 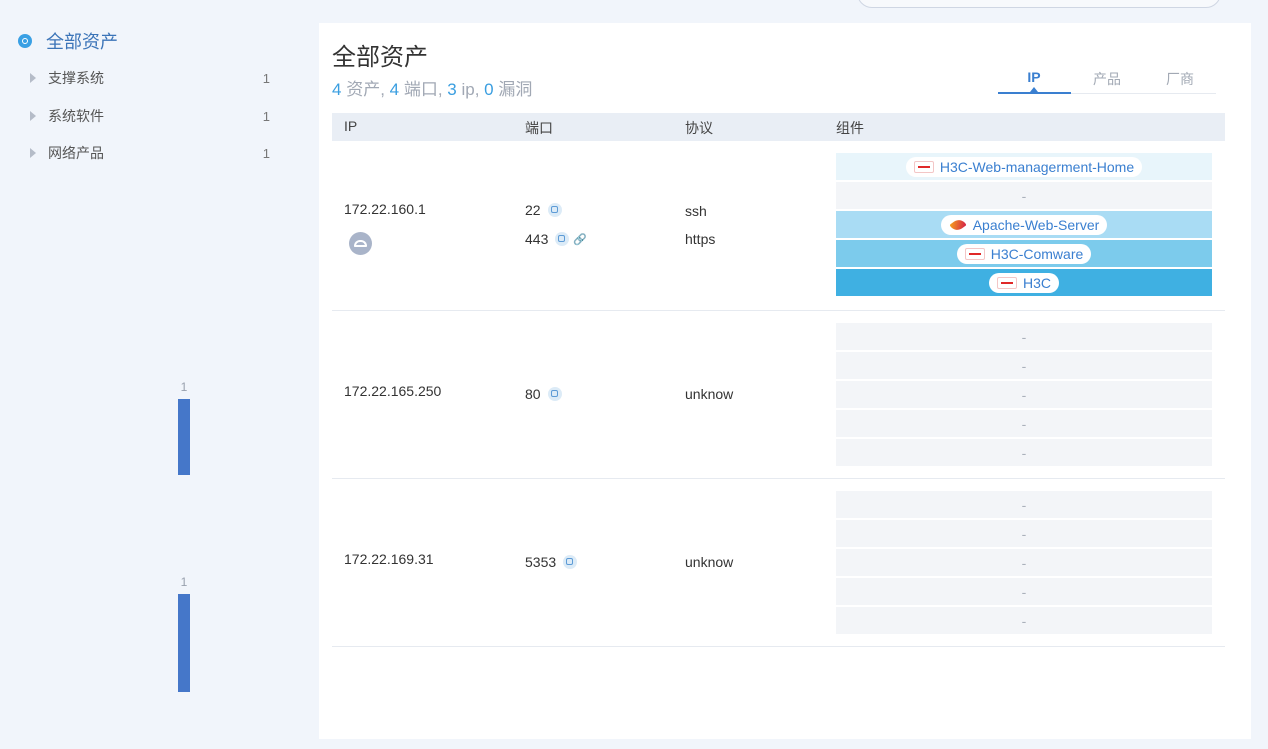 What do you see at coordinates (513, 89) in the screenshot?
I see `vuln-count-label: 漏洞` at bounding box center [513, 89].